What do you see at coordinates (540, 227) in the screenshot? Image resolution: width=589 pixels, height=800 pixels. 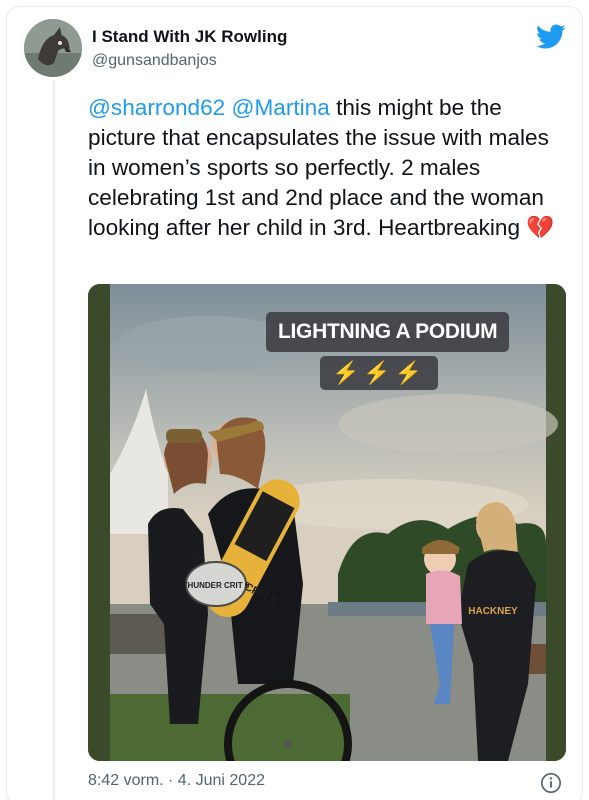 I see `broken-heart-emoji: 💔` at bounding box center [540, 227].